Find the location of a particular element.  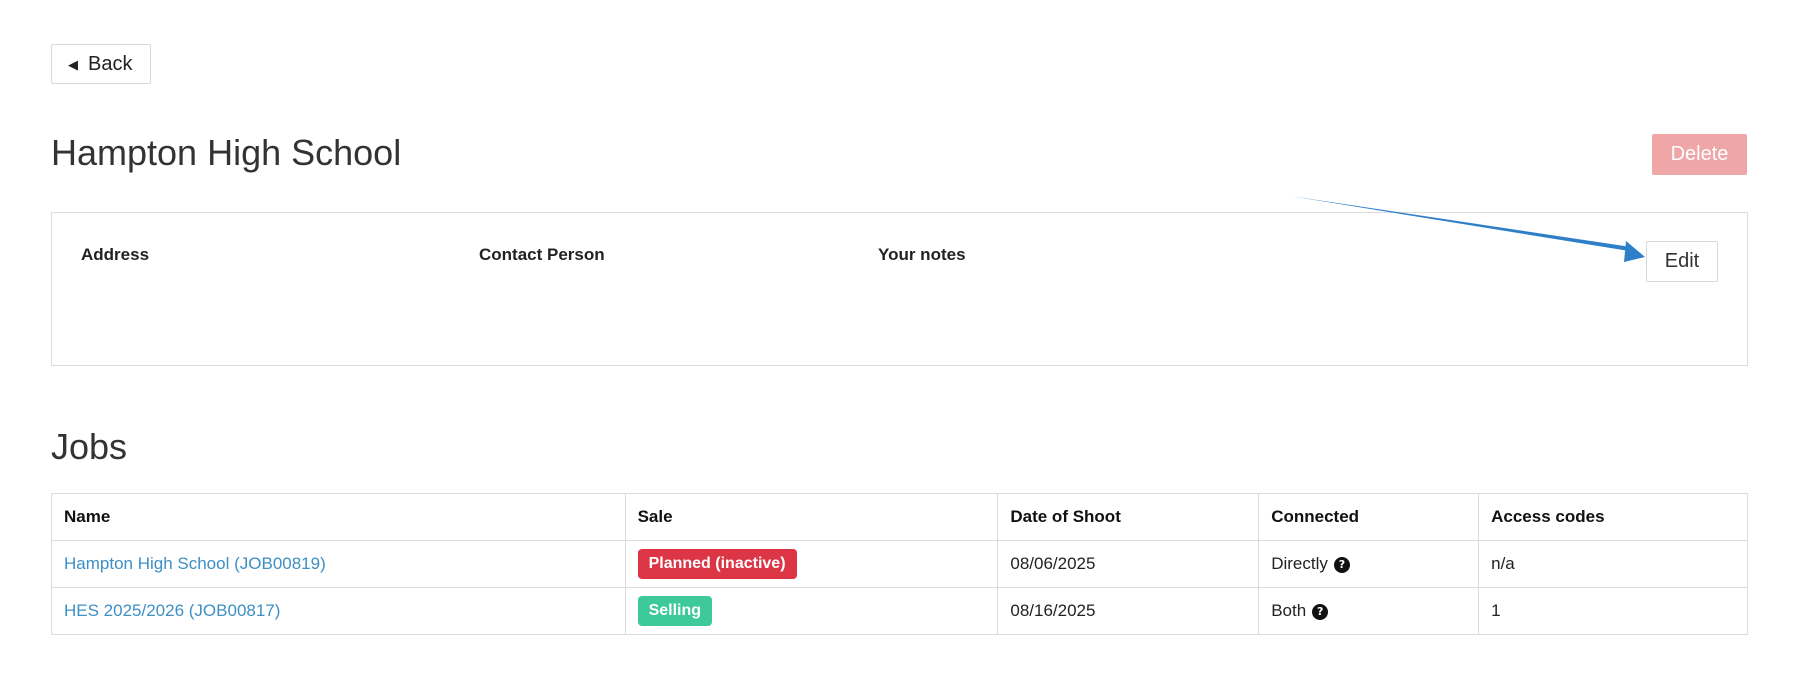

col-name: Name is located at coordinates (338, 517).